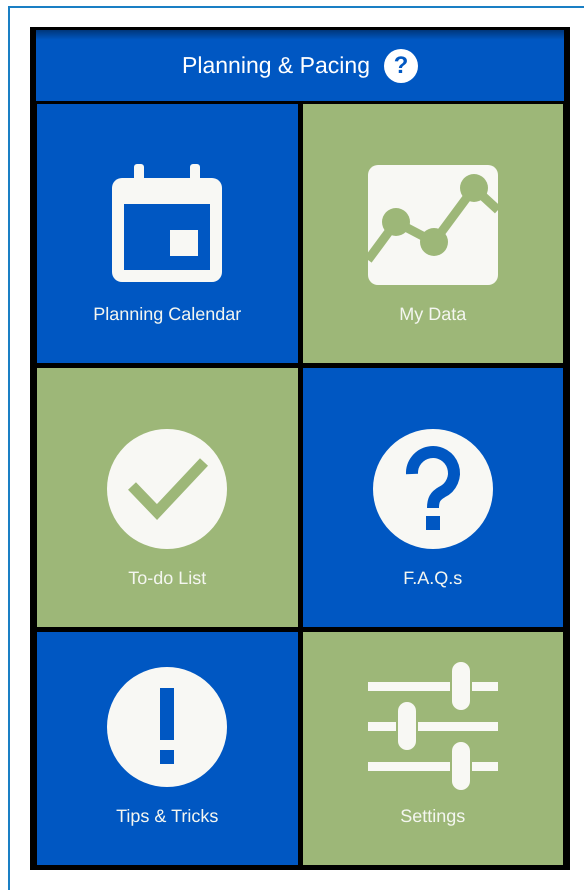 This screenshot has height=890, width=584. What do you see at coordinates (433, 727) in the screenshot?
I see `sliders-icon` at bounding box center [433, 727].